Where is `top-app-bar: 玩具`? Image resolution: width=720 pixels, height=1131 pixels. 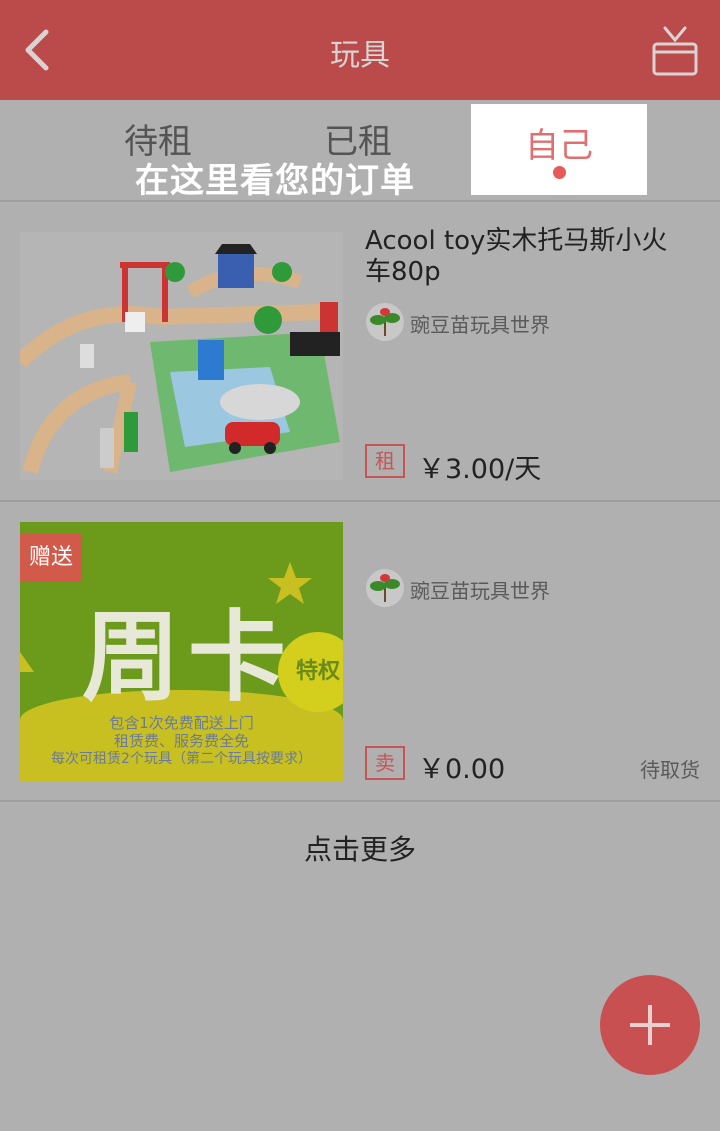 top-app-bar: 玩具 is located at coordinates (360, 50).